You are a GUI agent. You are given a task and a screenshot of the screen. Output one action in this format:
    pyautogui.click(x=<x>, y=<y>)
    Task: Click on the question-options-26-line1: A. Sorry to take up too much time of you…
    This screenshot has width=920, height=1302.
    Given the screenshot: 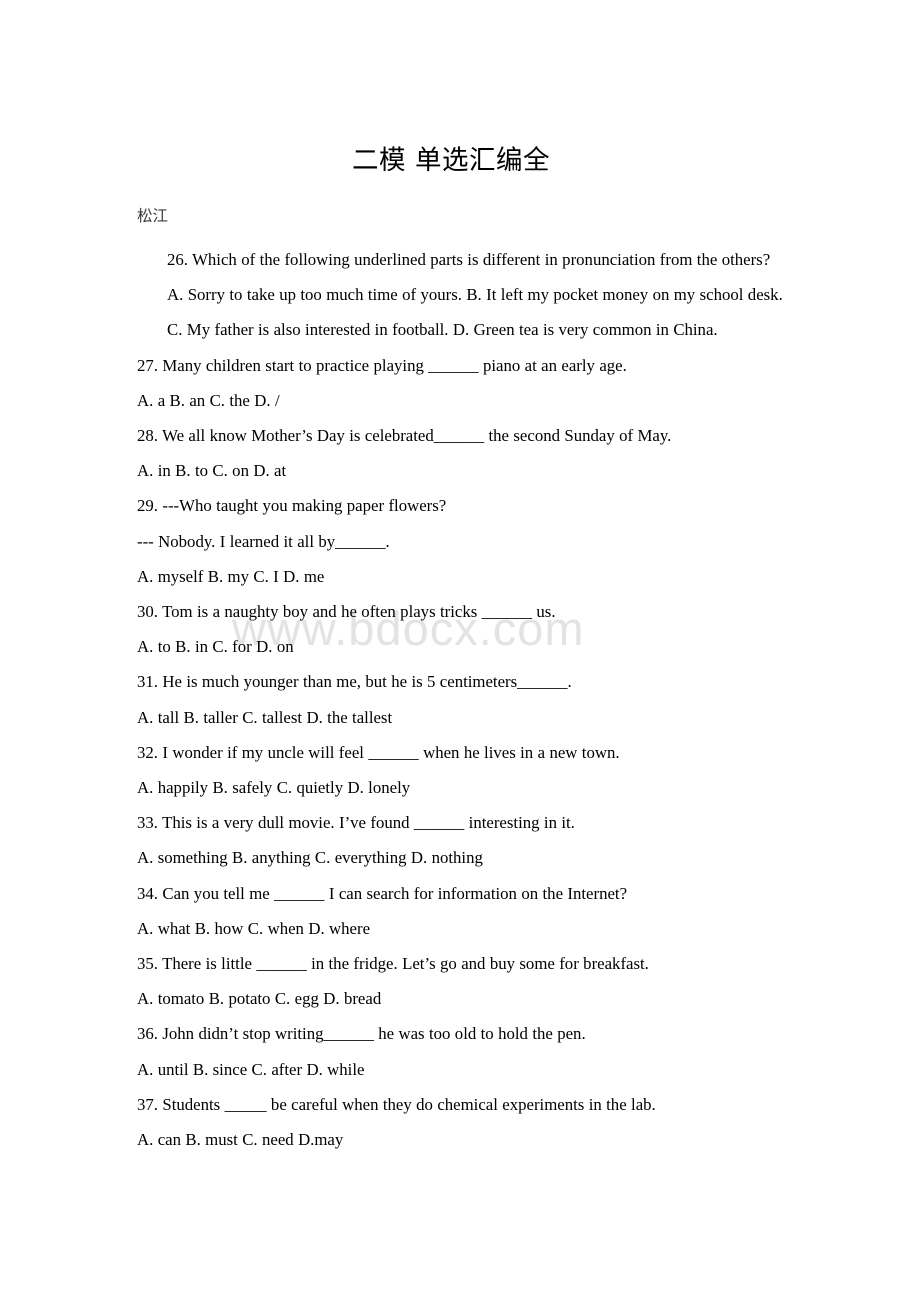 What is the action you would take?
    pyautogui.click(x=475, y=295)
    